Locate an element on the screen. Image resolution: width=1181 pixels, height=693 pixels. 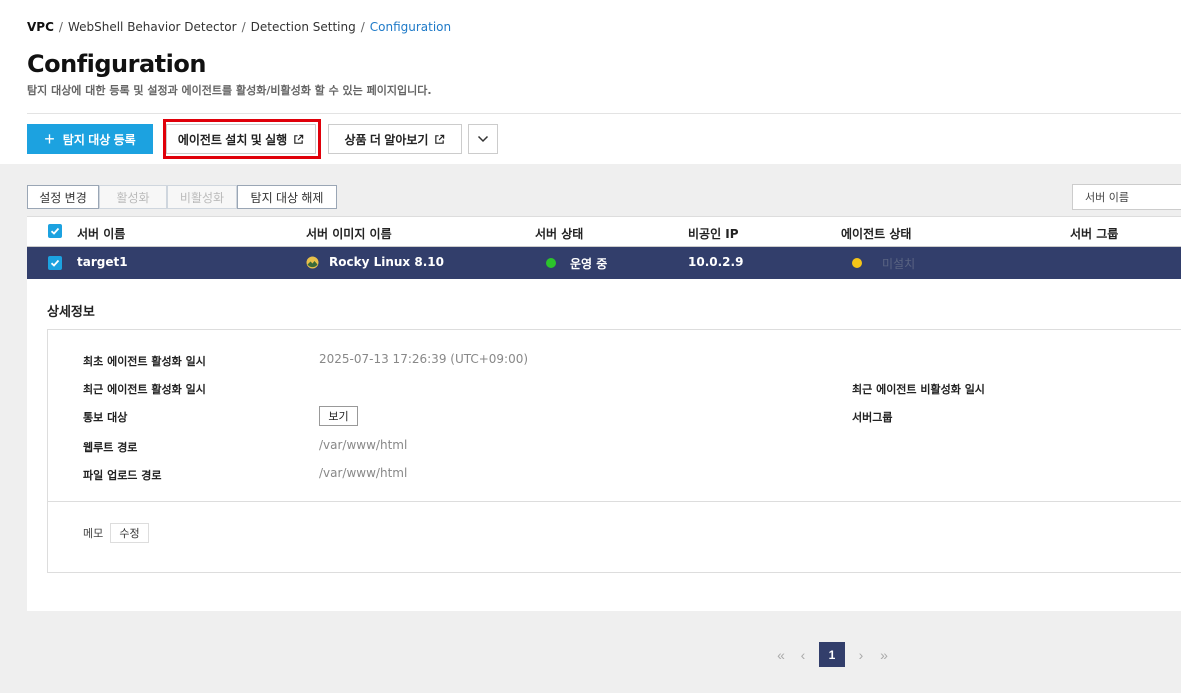
external-link-icon is located at coordinates (440, 139).